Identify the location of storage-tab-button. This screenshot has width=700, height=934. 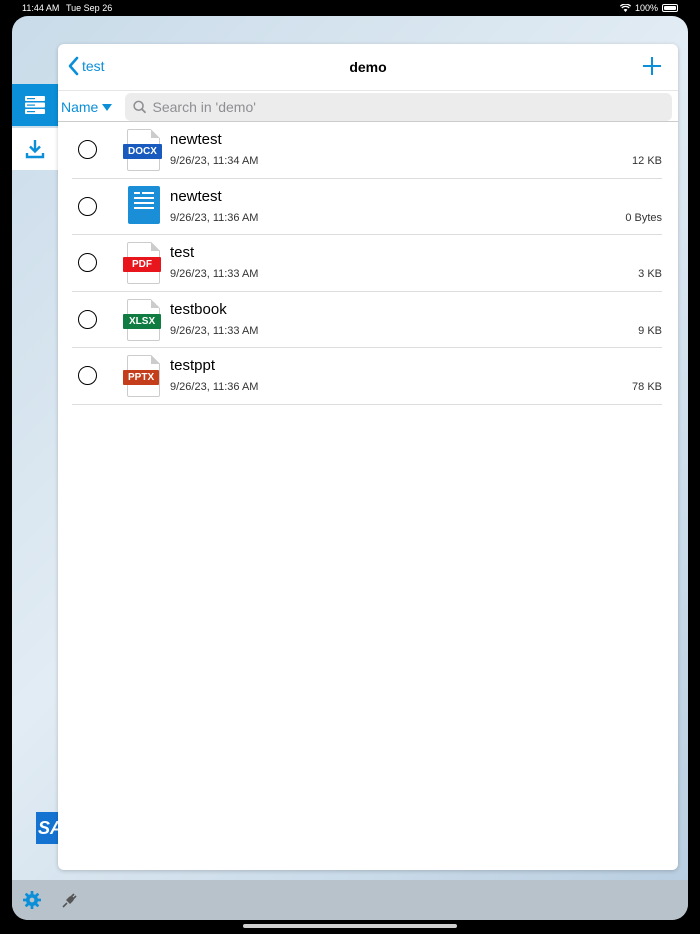
(35, 105).